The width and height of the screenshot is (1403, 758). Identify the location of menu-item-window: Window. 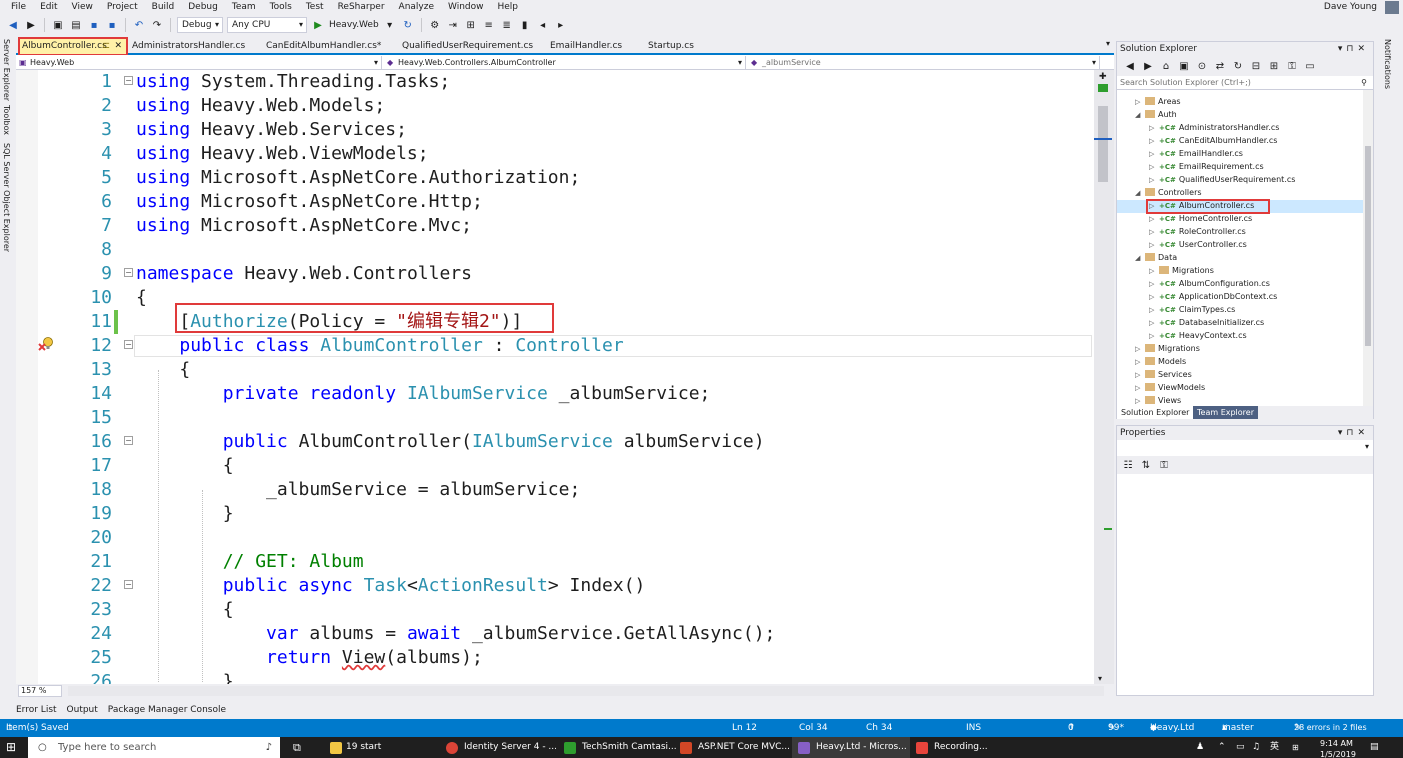
(466, 7).